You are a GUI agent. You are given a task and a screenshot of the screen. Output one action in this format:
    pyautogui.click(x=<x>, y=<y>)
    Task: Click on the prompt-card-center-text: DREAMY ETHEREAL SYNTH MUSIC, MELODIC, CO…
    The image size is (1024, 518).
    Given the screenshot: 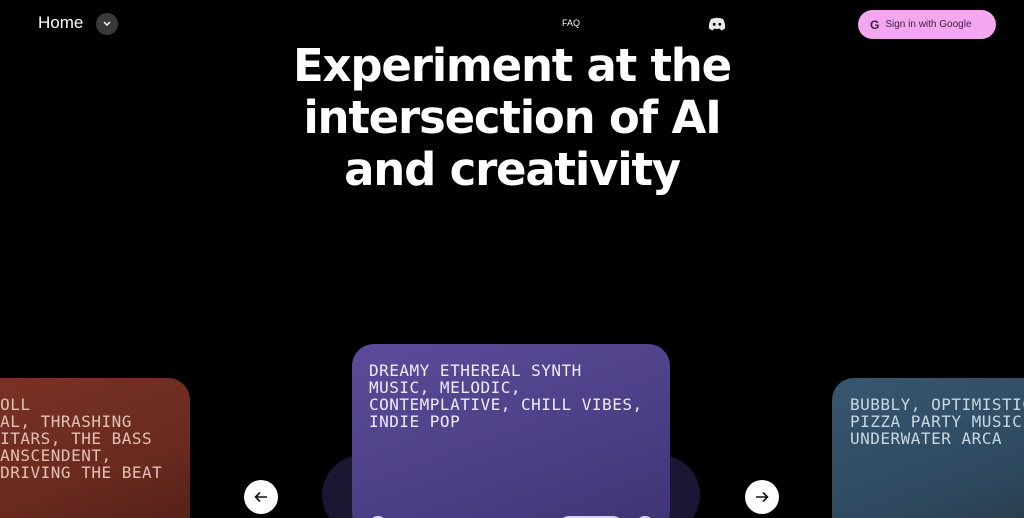 What is the action you would take?
    pyautogui.click(x=506, y=396)
    